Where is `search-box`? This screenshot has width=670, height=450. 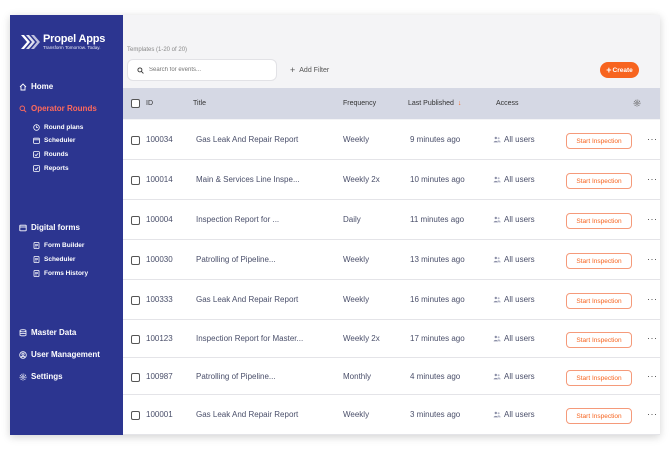
search-box is located at coordinates (202, 70).